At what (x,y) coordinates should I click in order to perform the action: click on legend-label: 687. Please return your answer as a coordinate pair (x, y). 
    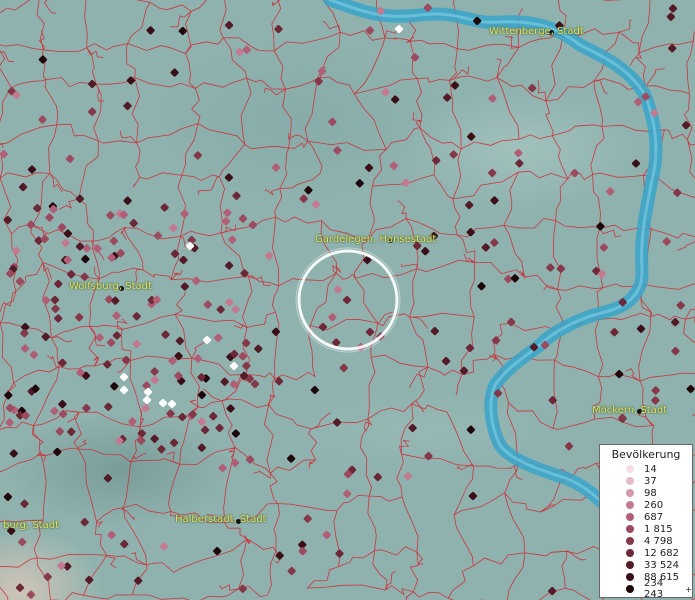
    Looking at the image, I should click on (654, 517).